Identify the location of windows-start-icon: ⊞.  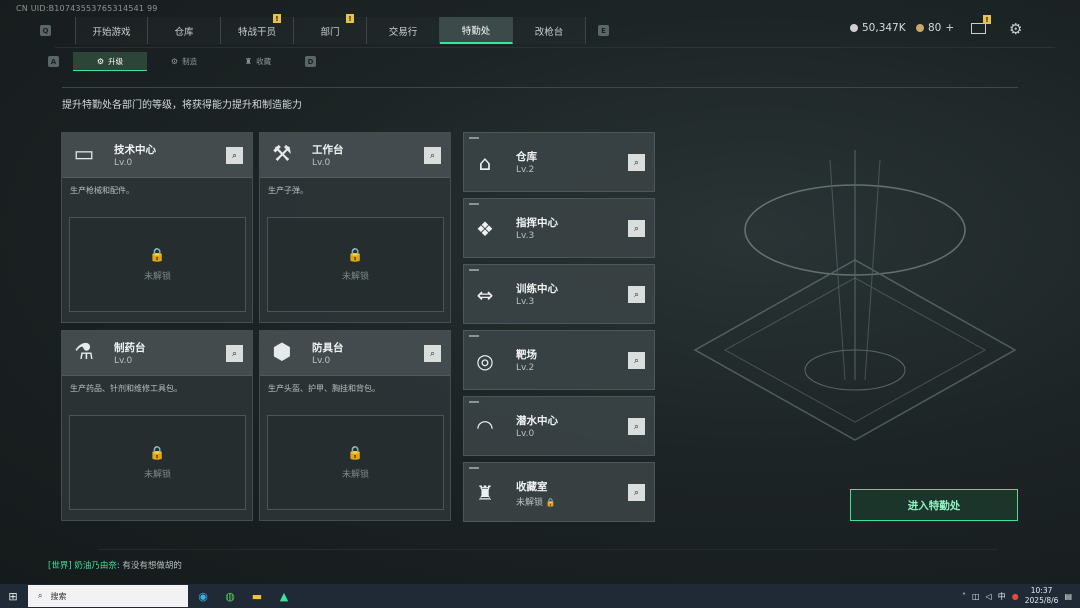
(13, 596).